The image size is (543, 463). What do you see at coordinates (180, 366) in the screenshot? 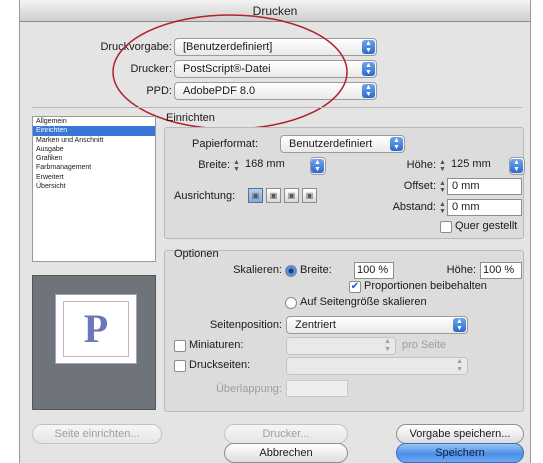
I see `tile-checkbox` at bounding box center [180, 366].